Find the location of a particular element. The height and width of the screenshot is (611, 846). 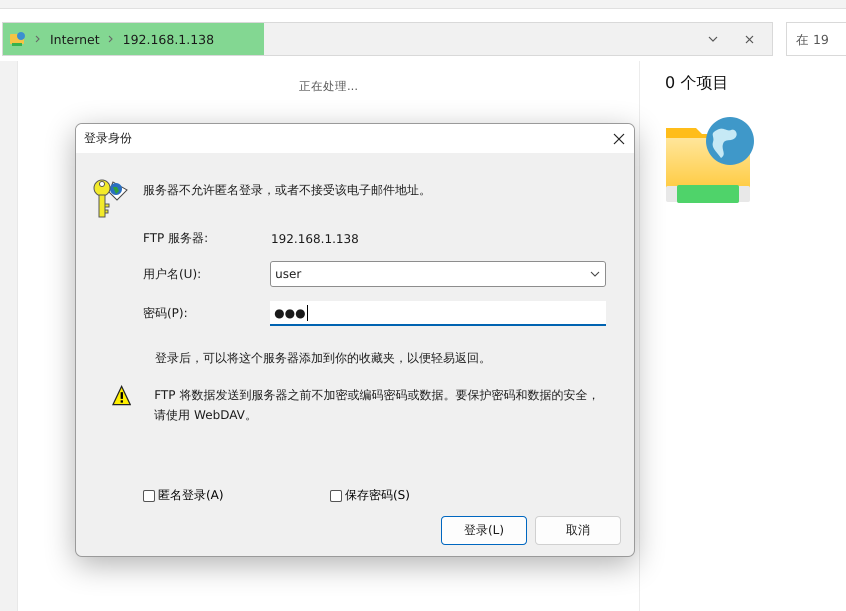

breadcrumb-item: Internet is located at coordinates (75, 39).